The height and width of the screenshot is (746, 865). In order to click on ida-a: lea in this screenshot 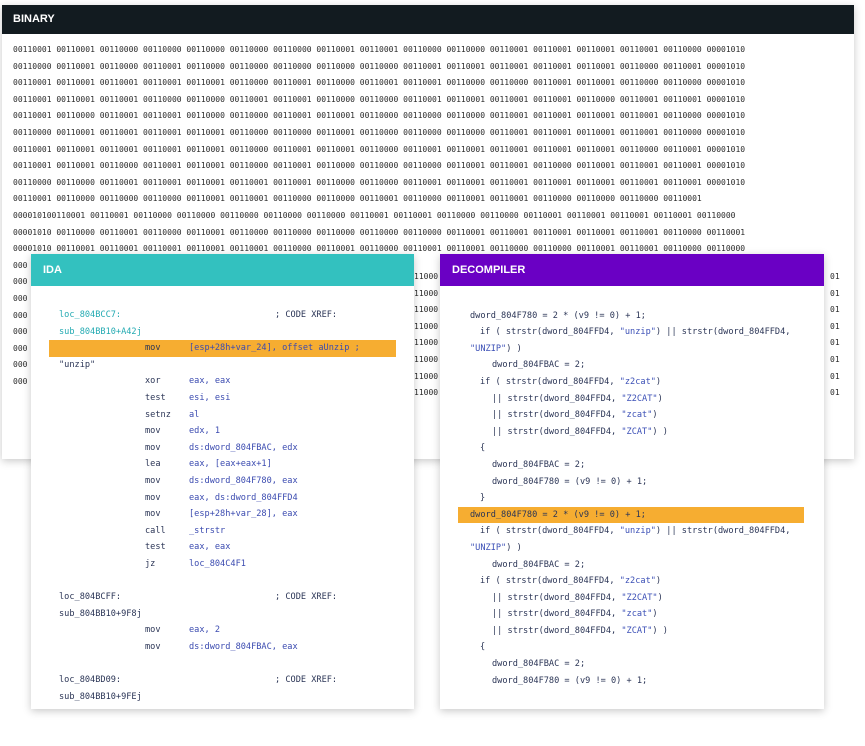, I will do `click(153, 464)`.